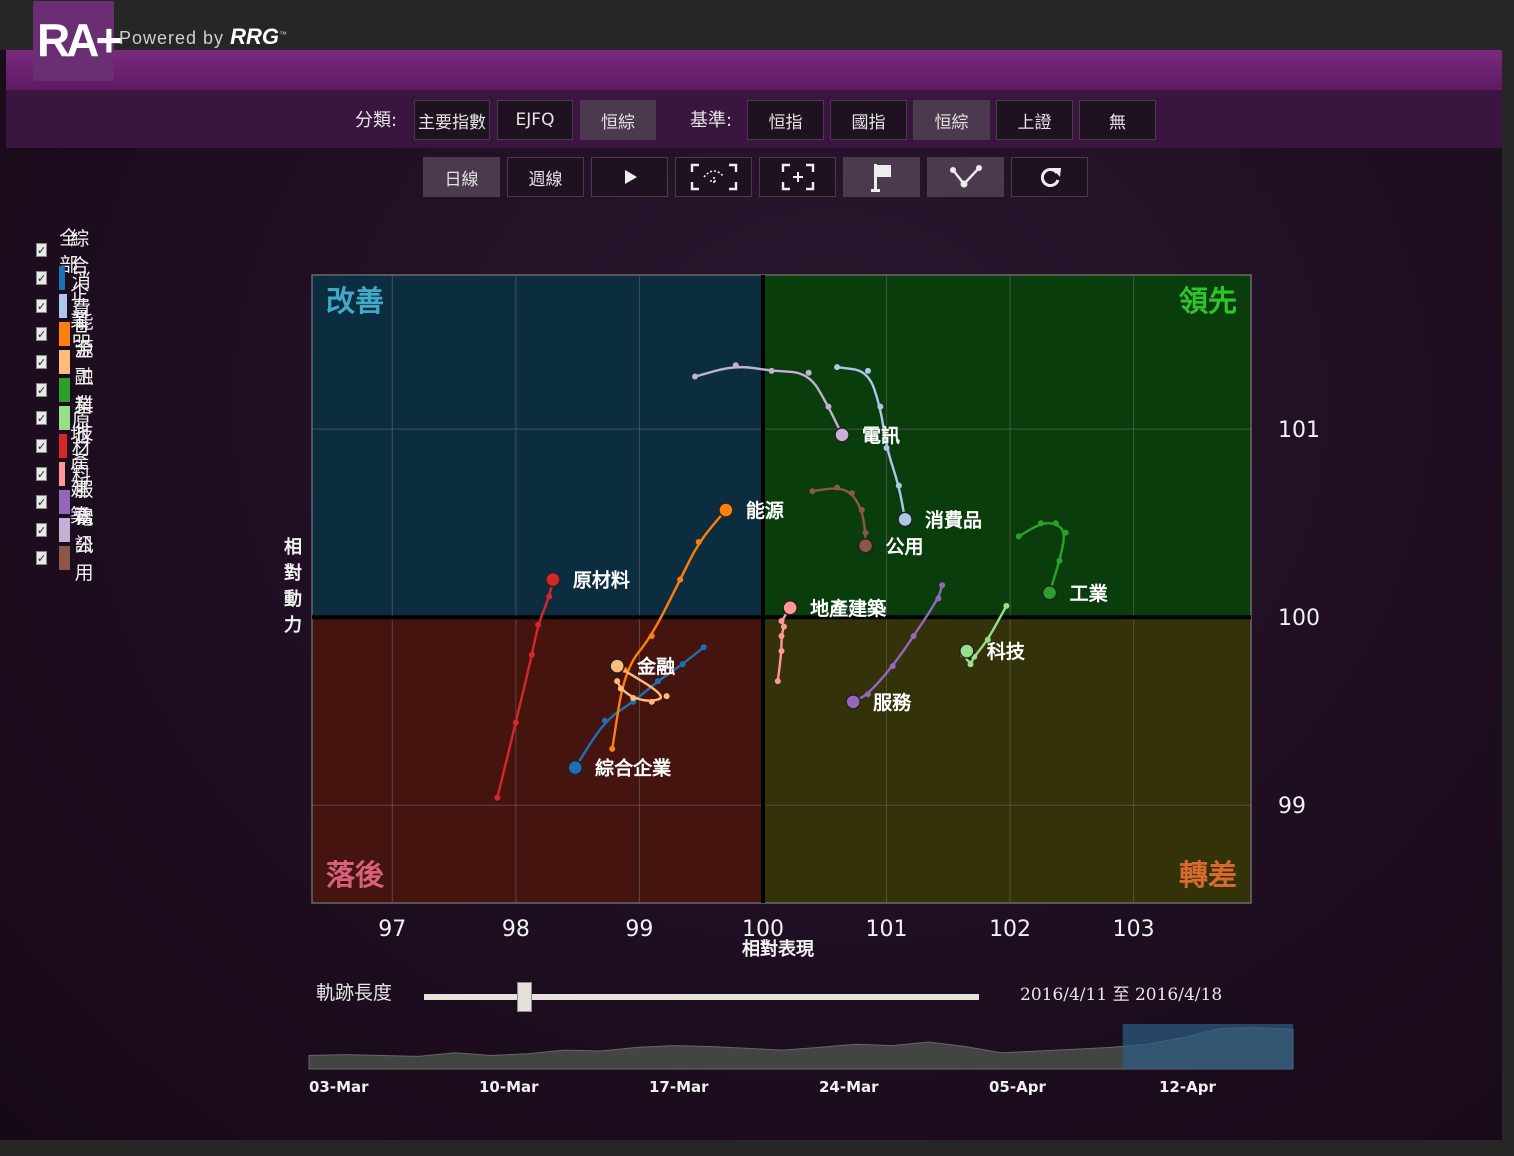  I want to click on y-axis-label: 相對動力, so click(293, 587).